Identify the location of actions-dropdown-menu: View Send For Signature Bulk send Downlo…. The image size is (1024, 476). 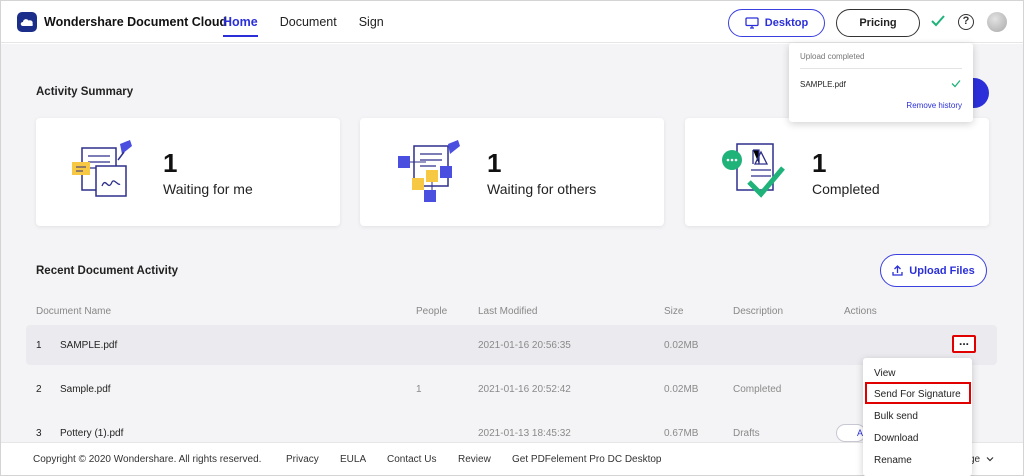
(917, 417).